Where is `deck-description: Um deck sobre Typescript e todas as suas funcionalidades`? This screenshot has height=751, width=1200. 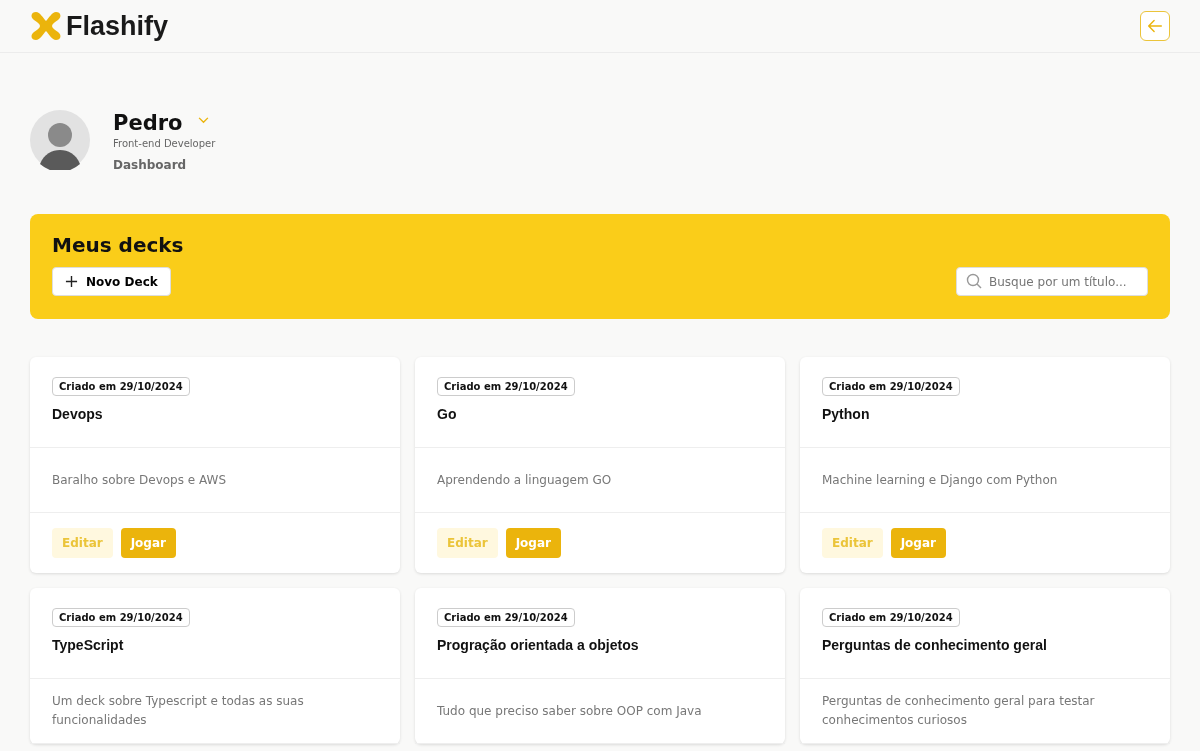
deck-description: Um deck sobre Typescript e todas as suas funcionalidades is located at coordinates (178, 711).